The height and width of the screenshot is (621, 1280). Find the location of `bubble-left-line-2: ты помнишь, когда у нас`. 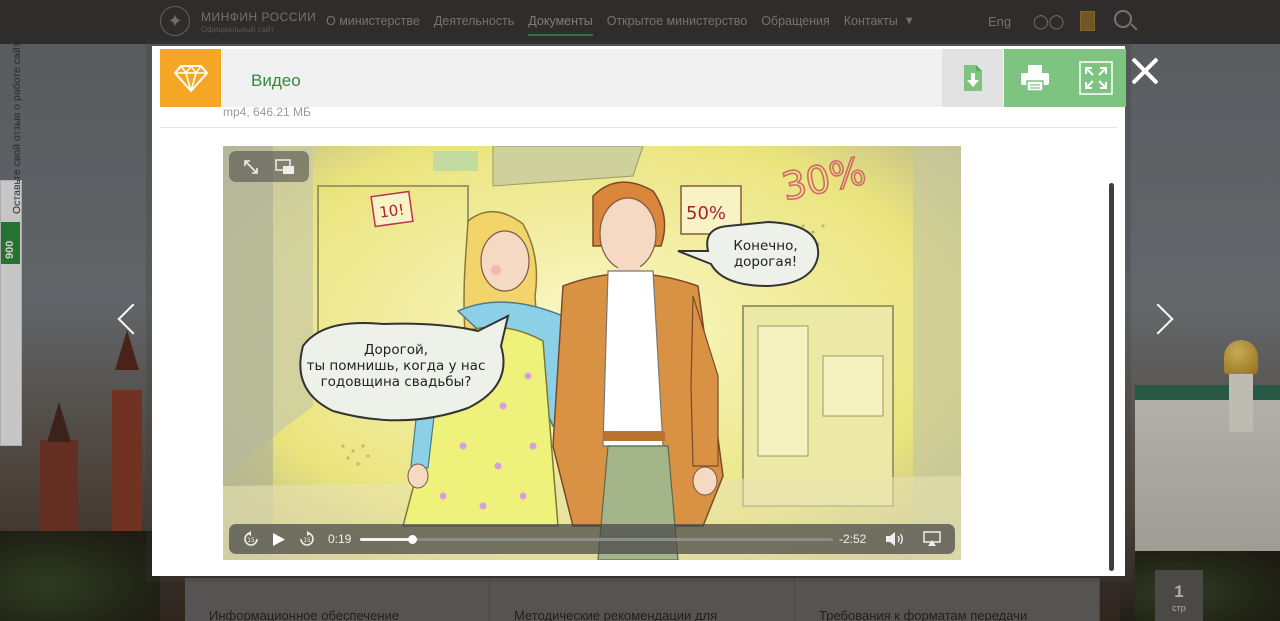

bubble-left-line-2: ты помнишь, когда у нас is located at coordinates (396, 366).